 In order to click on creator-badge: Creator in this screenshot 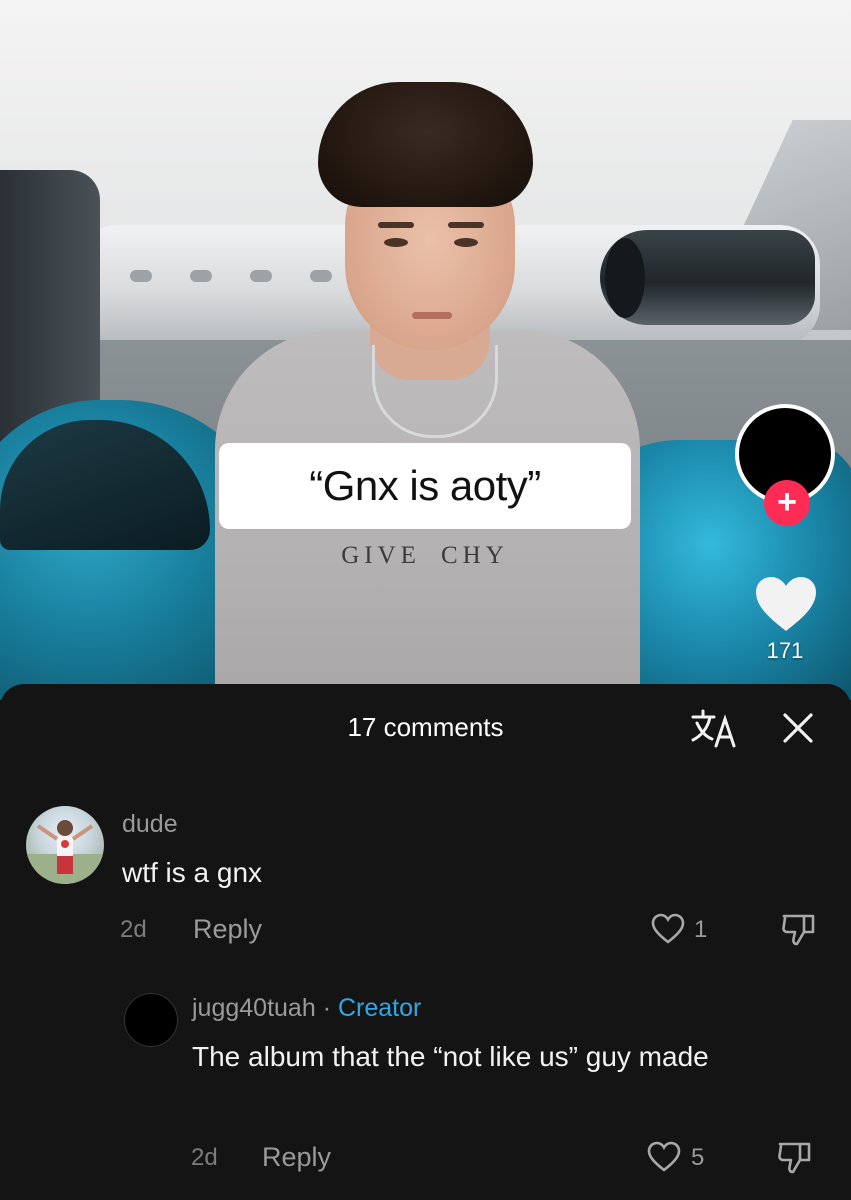, I will do `click(379, 1008)`.